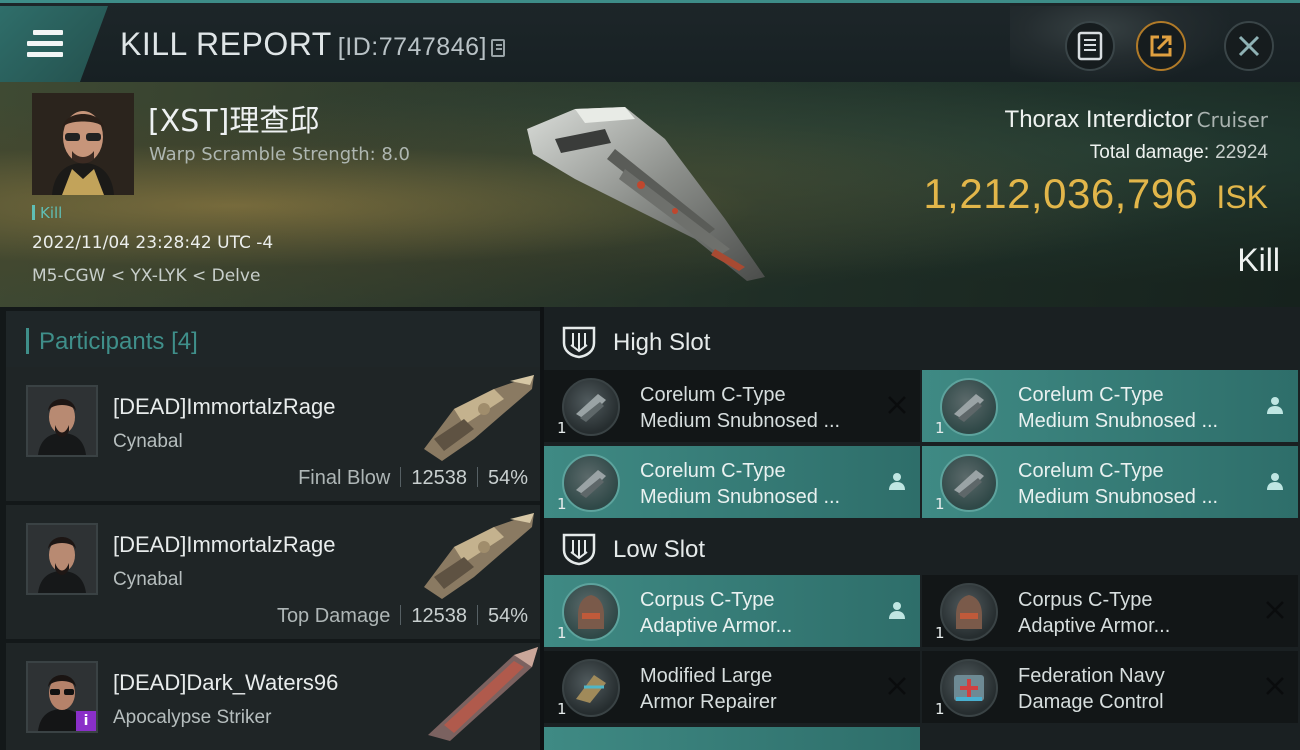 The image size is (1300, 750). What do you see at coordinates (273, 341) in the screenshot?
I see `participants-header: Participants [4]` at bounding box center [273, 341].